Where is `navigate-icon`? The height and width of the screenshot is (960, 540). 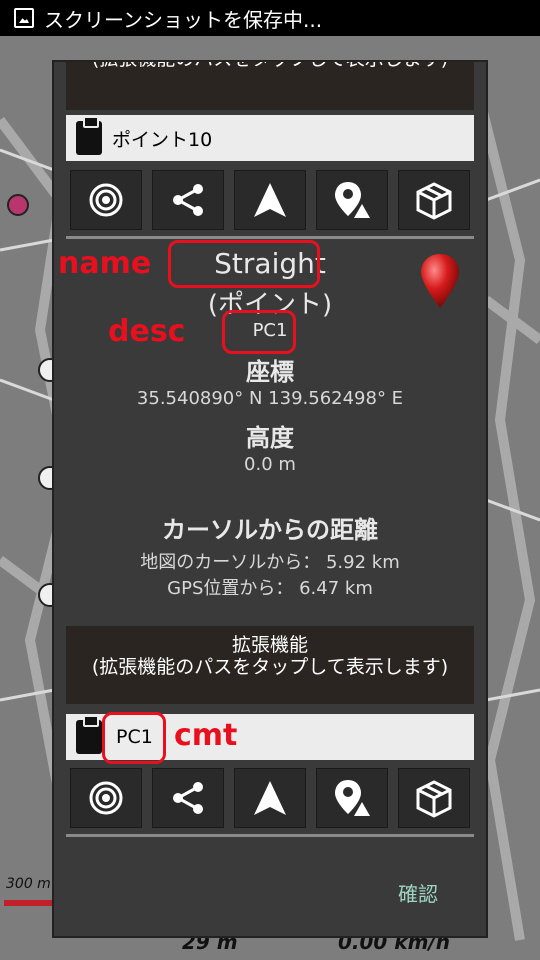
navigate-icon is located at coordinates (270, 798).